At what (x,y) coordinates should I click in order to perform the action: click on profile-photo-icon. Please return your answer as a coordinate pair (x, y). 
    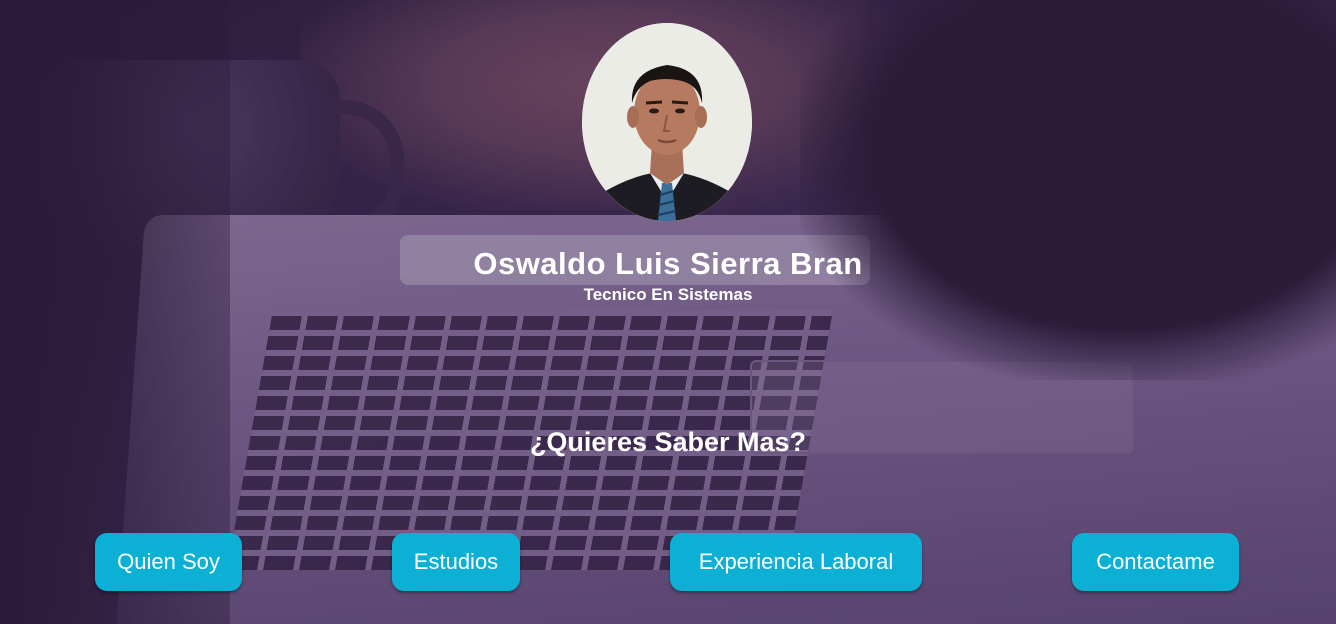
    Looking at the image, I should click on (667, 122).